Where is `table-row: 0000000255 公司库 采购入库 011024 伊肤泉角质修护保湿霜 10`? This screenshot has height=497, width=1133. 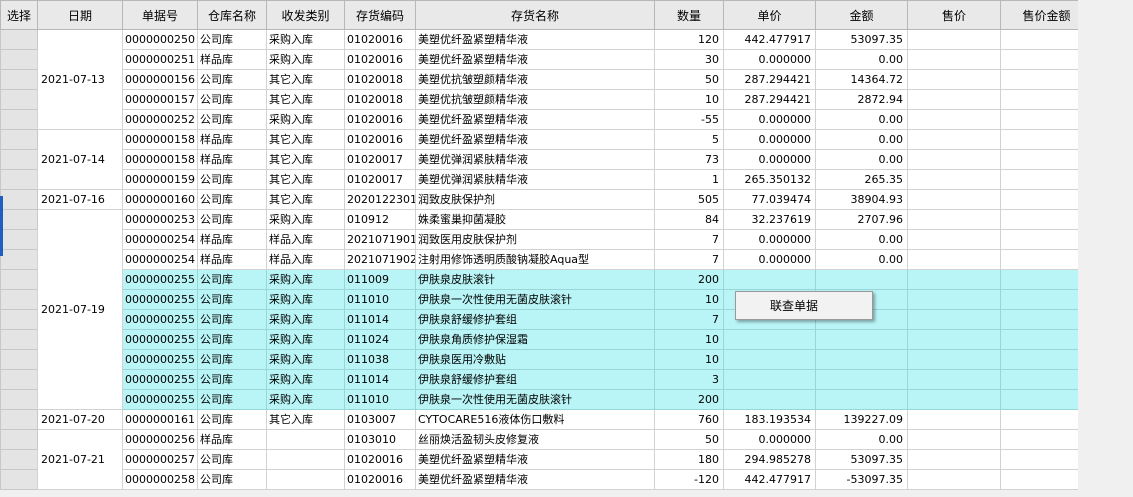
table-row: 0000000255 公司库 采购入库 011024 伊肤泉角质修护保湿霜 10 is located at coordinates (546, 339).